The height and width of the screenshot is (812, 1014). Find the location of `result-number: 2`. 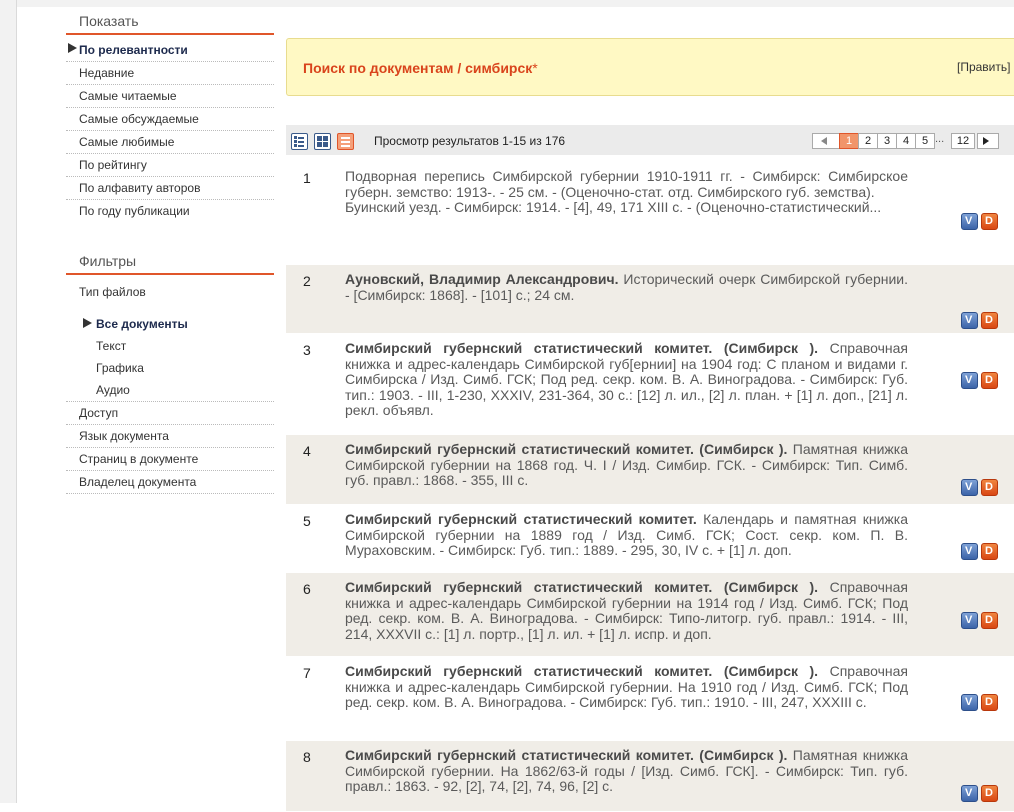

result-number: 2 is located at coordinates (307, 281).